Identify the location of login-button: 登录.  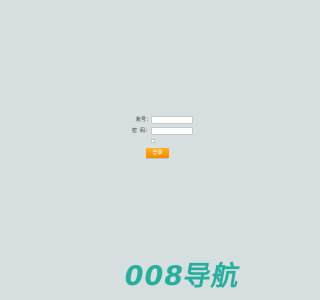
(157, 153).